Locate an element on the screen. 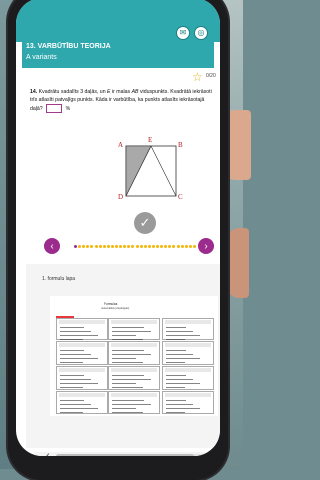 This screenshot has width=320, height=480. answer-input is located at coordinates (54, 109).